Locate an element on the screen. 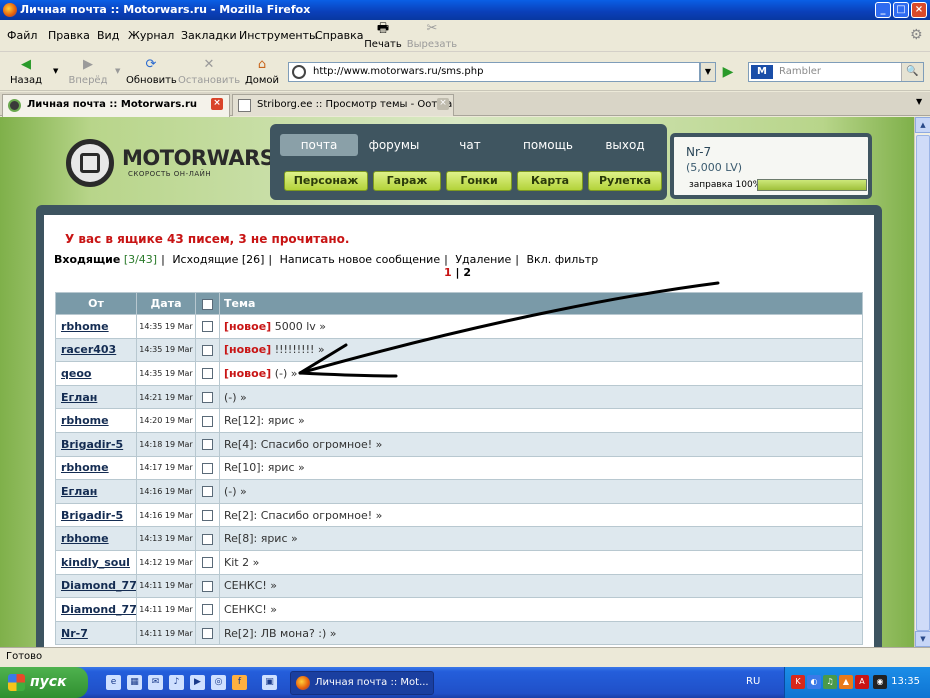  nav-forums: форумы is located at coordinates (394, 145).